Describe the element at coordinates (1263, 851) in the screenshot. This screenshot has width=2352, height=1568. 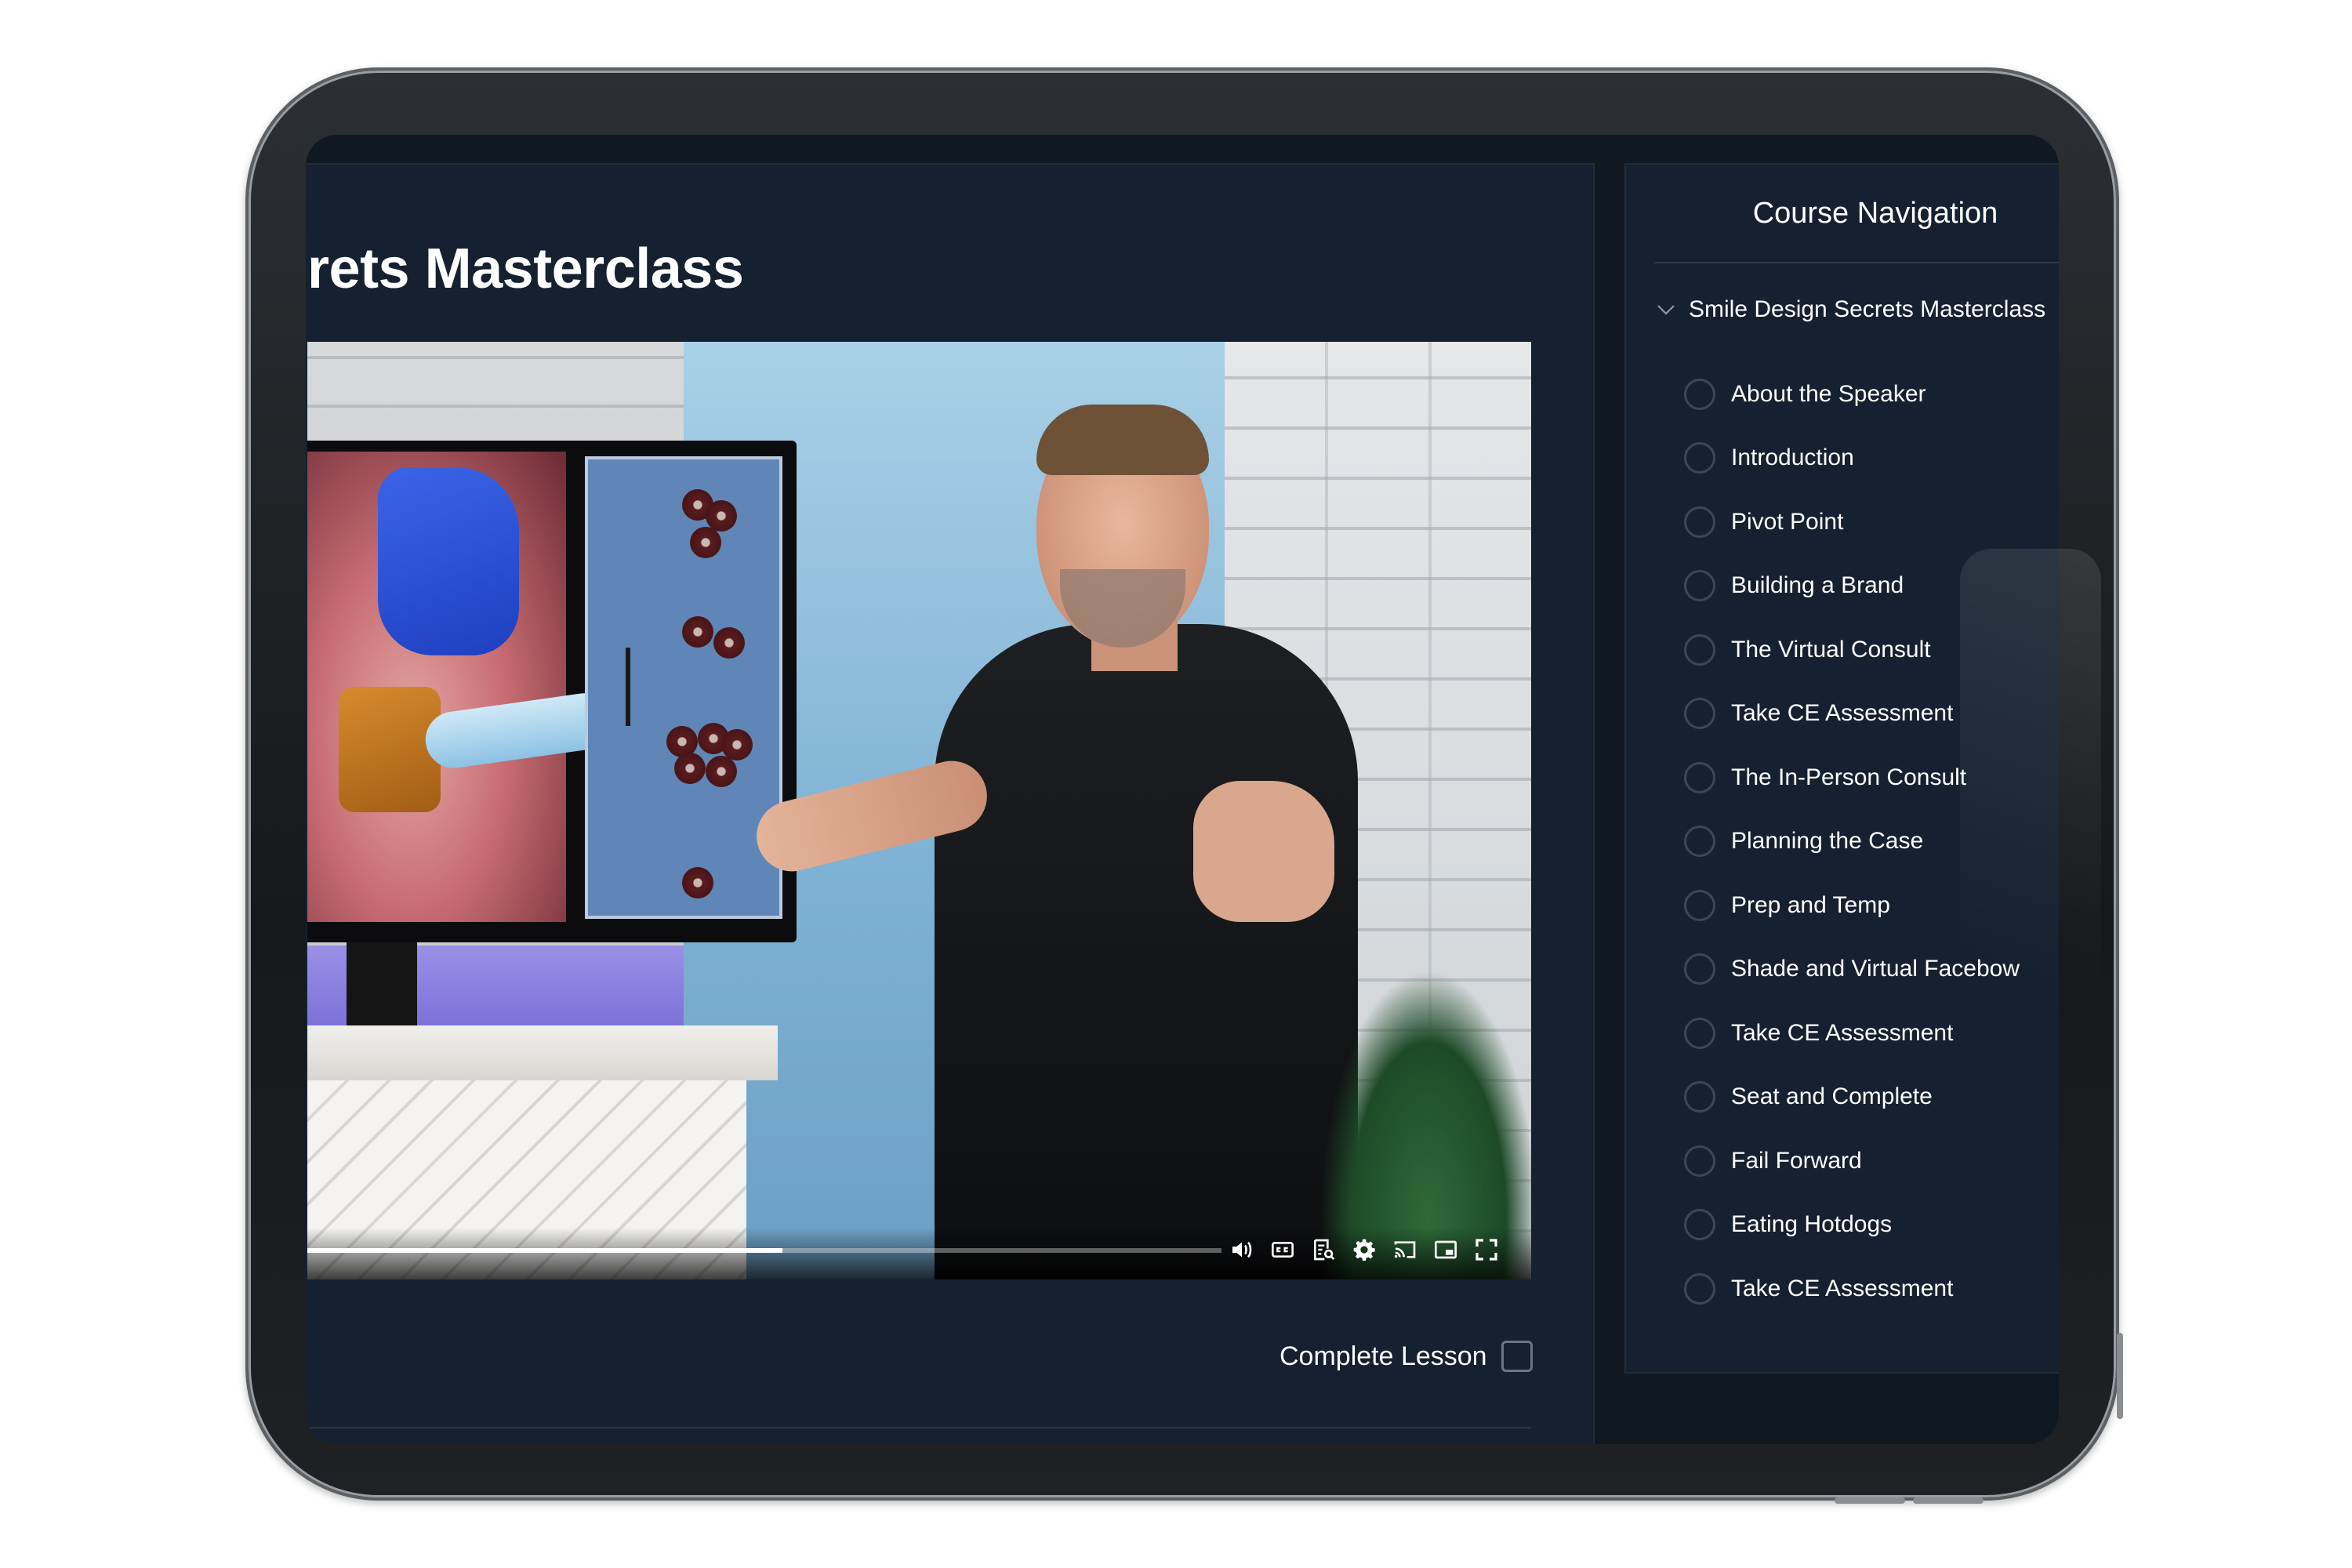
I see `video-scene-presenter-hand` at that location.